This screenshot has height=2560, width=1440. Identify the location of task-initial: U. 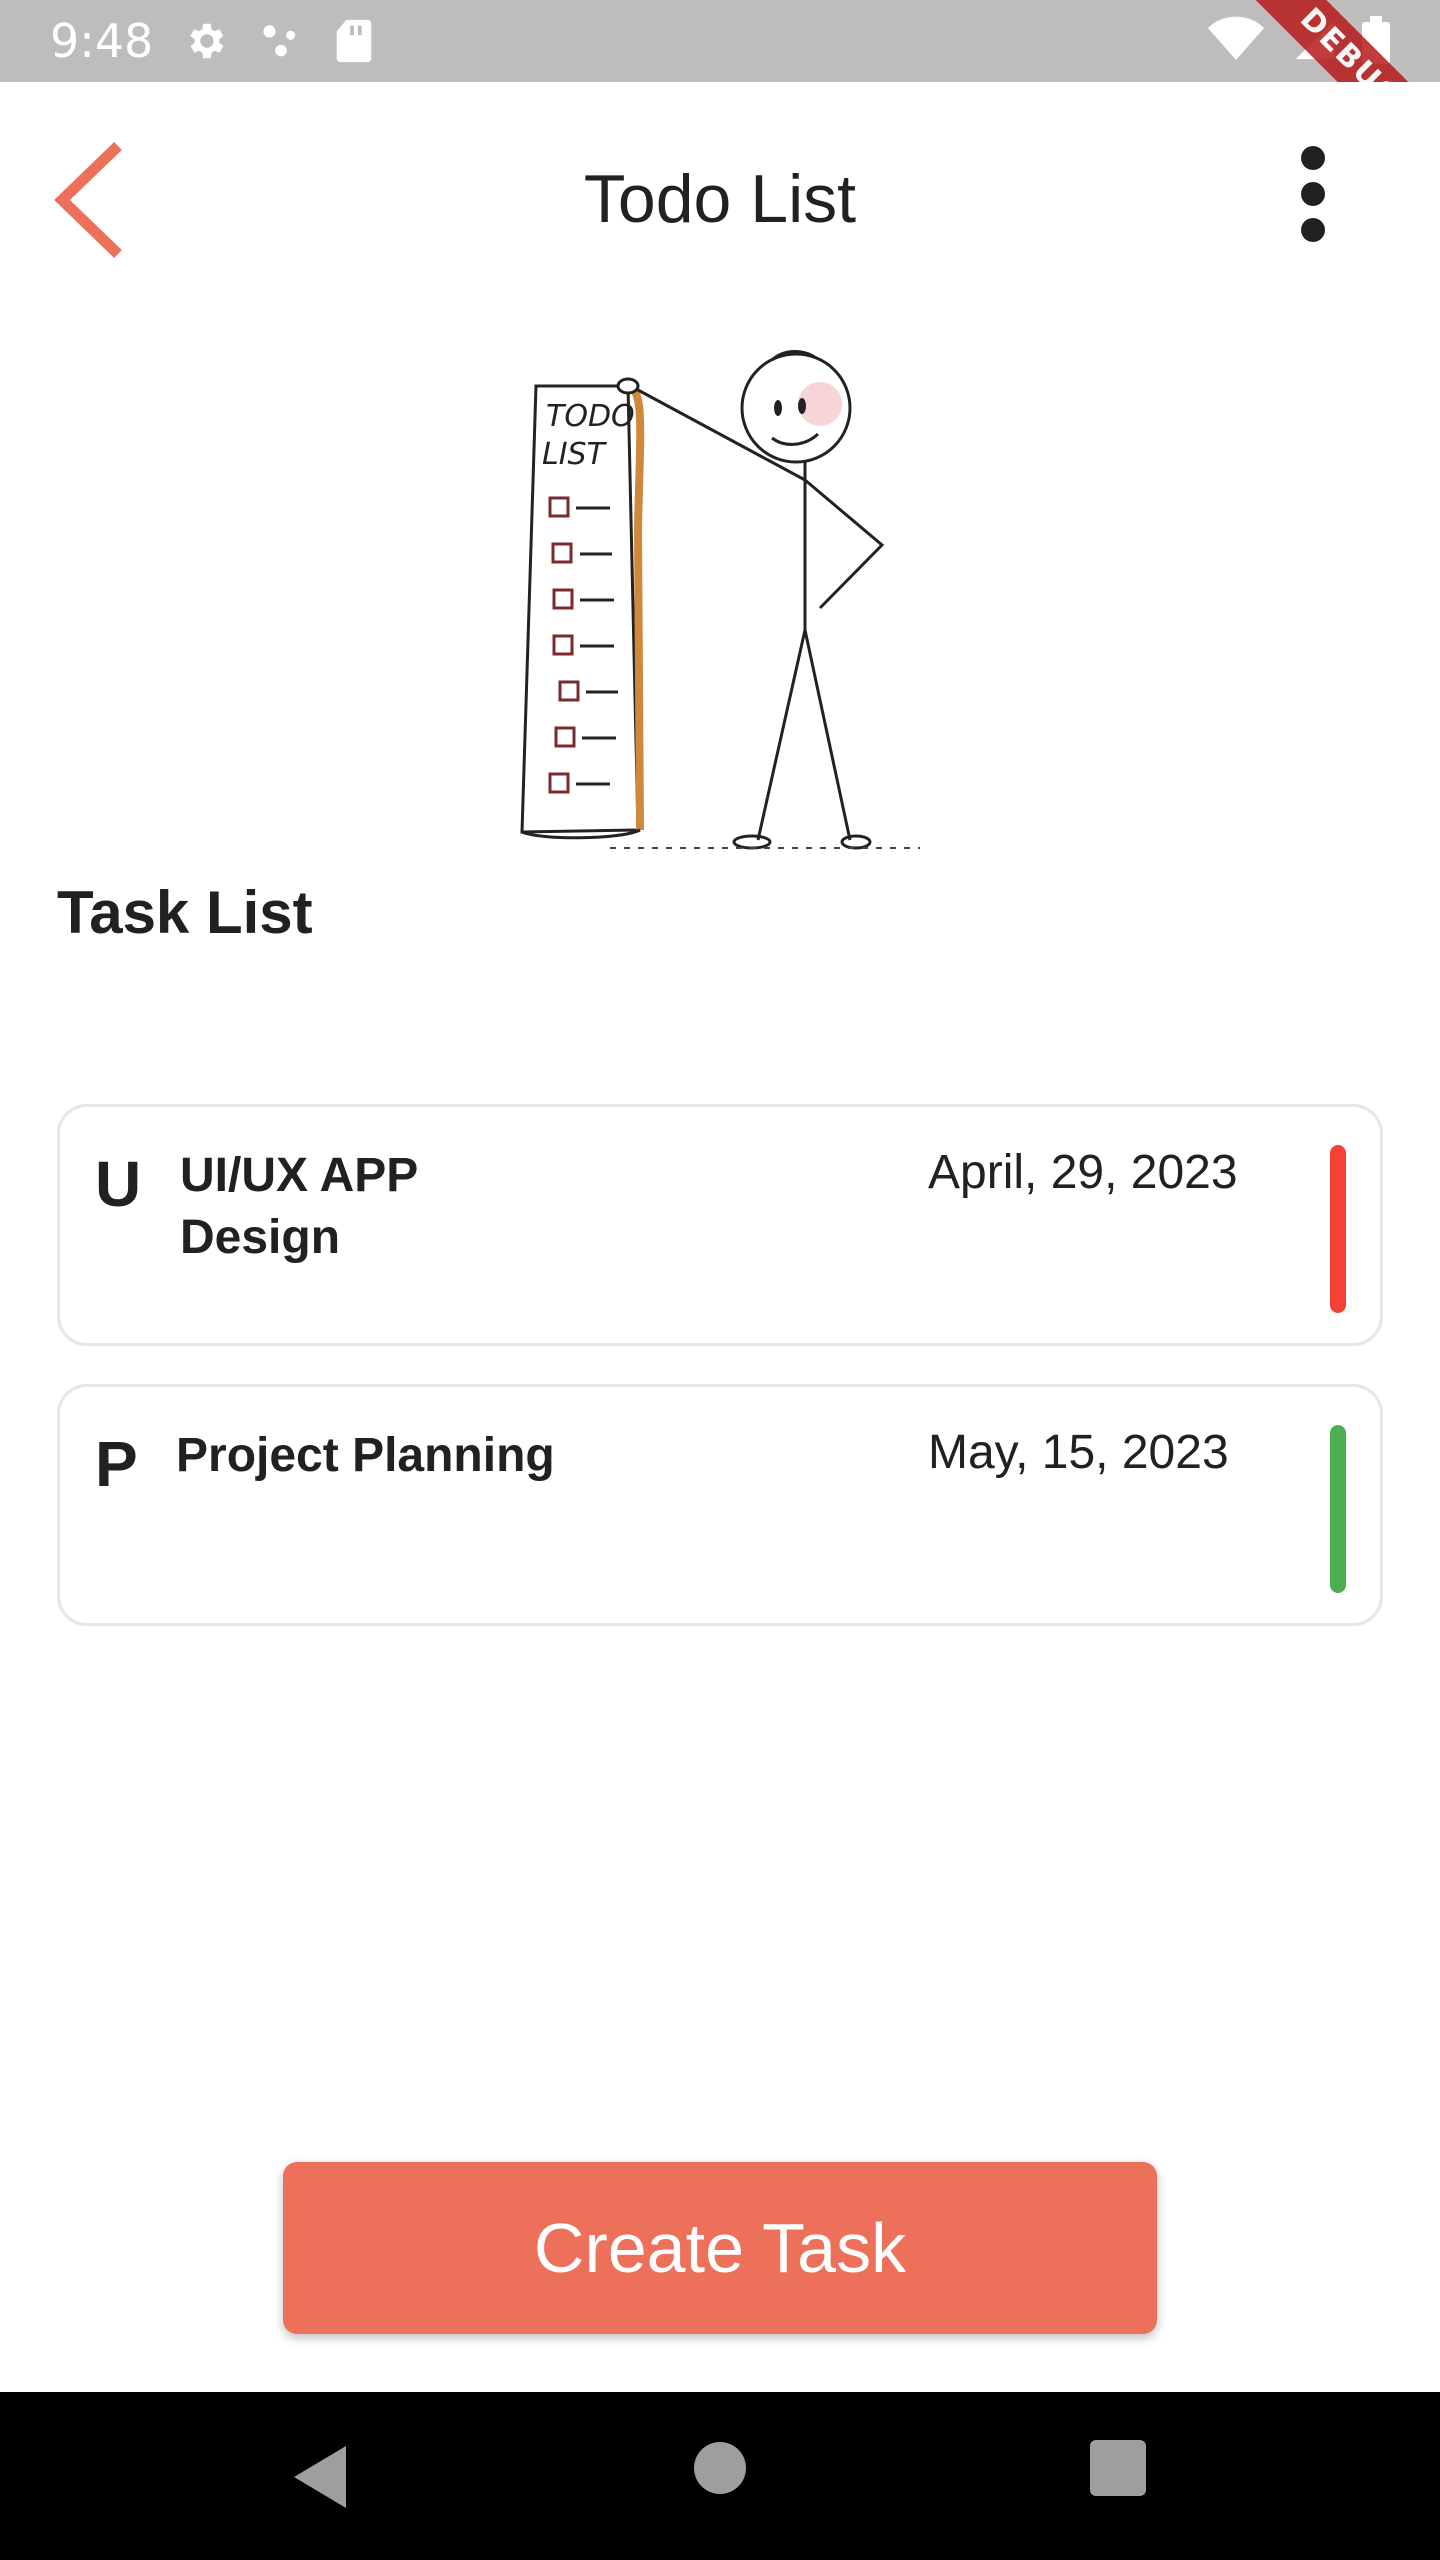
(118, 1184).